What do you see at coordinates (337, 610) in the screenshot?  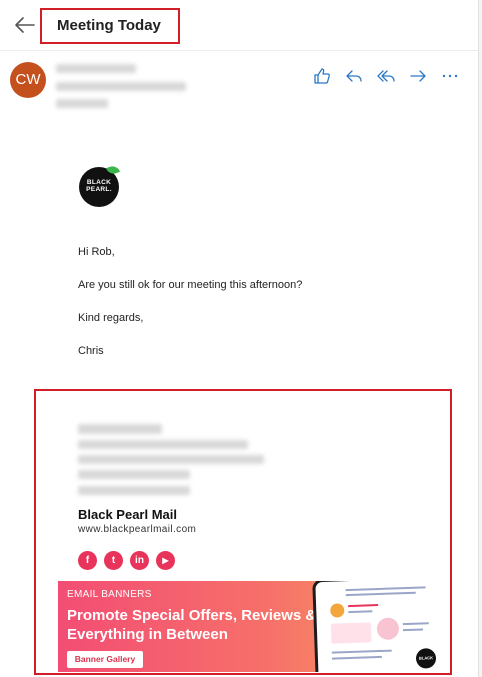 I see `phone-avatar-icon` at bounding box center [337, 610].